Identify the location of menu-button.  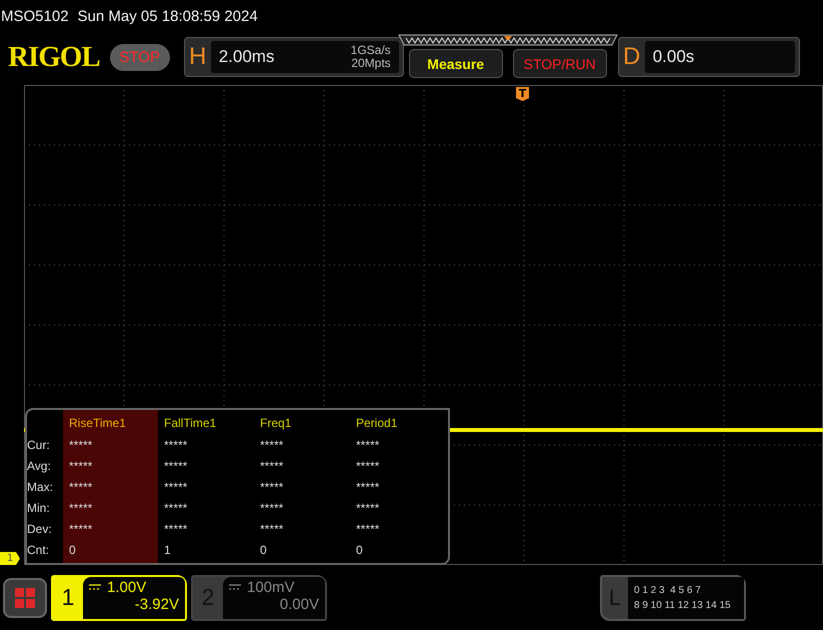
(25, 598).